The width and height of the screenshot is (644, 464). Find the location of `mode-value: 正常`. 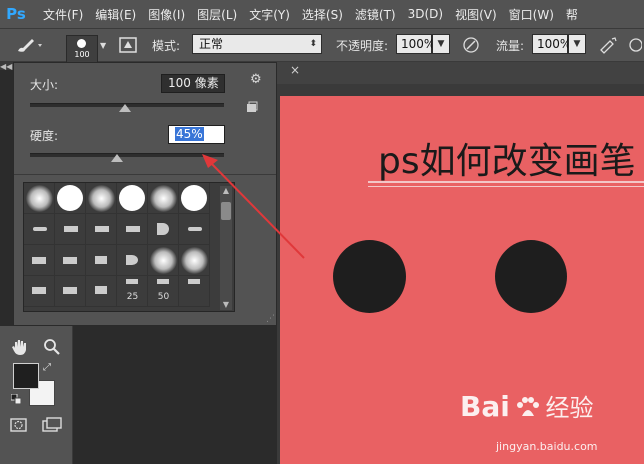

mode-value: 正常 is located at coordinates (211, 44).